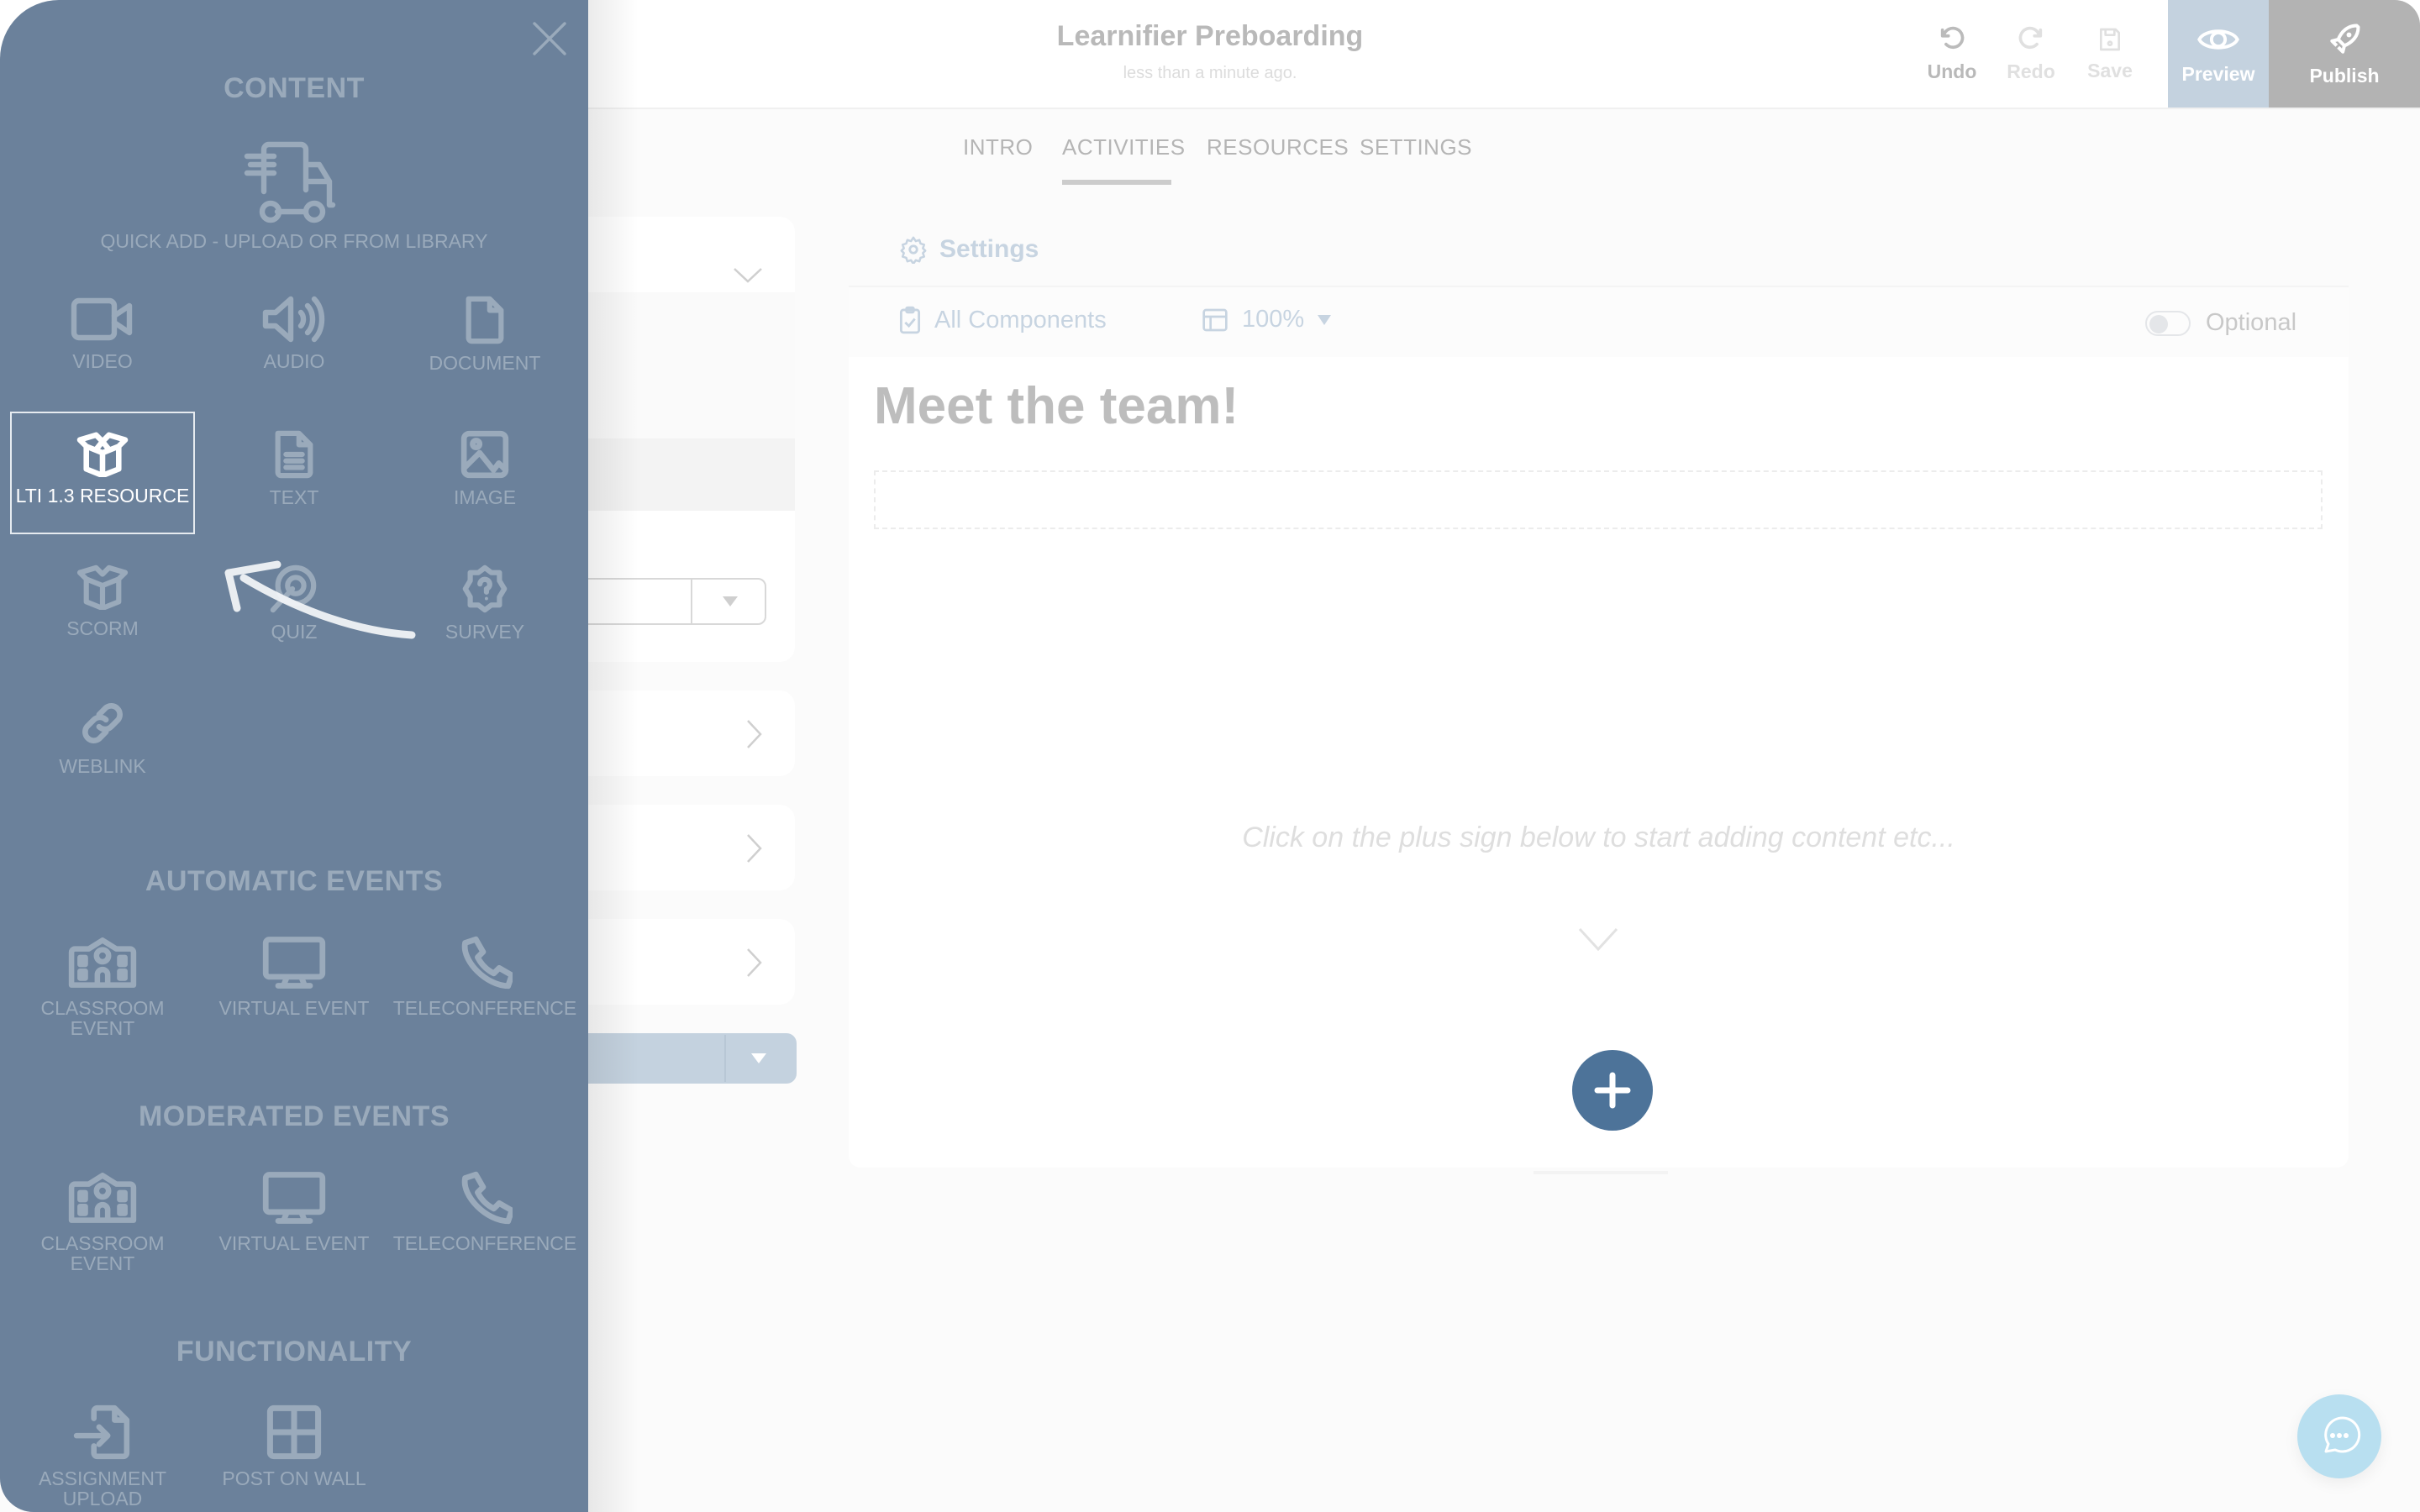 The height and width of the screenshot is (1512, 2420). Describe the element at coordinates (1124, 147) in the screenshot. I see `tab-activities: ACTIVITIES` at that location.